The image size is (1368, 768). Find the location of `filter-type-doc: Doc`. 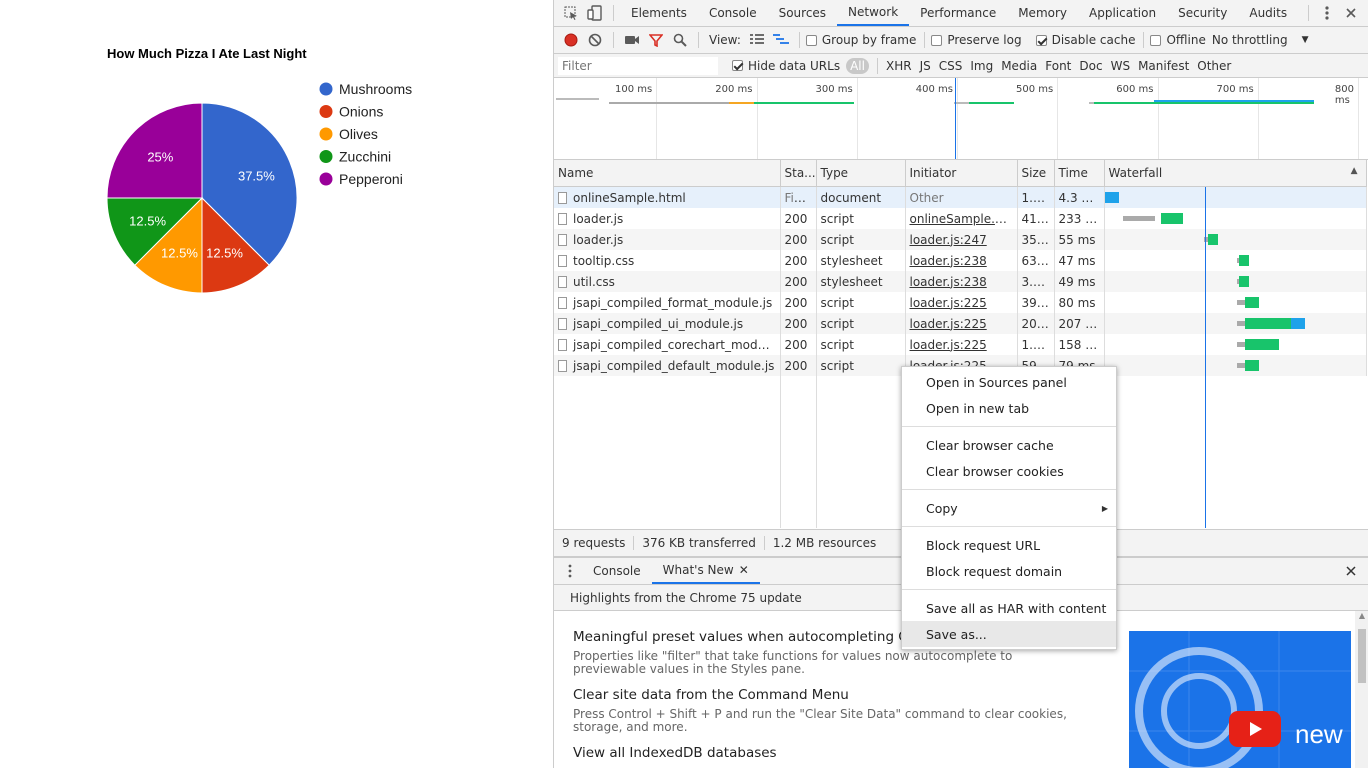

filter-type-doc: Doc is located at coordinates (1090, 66).